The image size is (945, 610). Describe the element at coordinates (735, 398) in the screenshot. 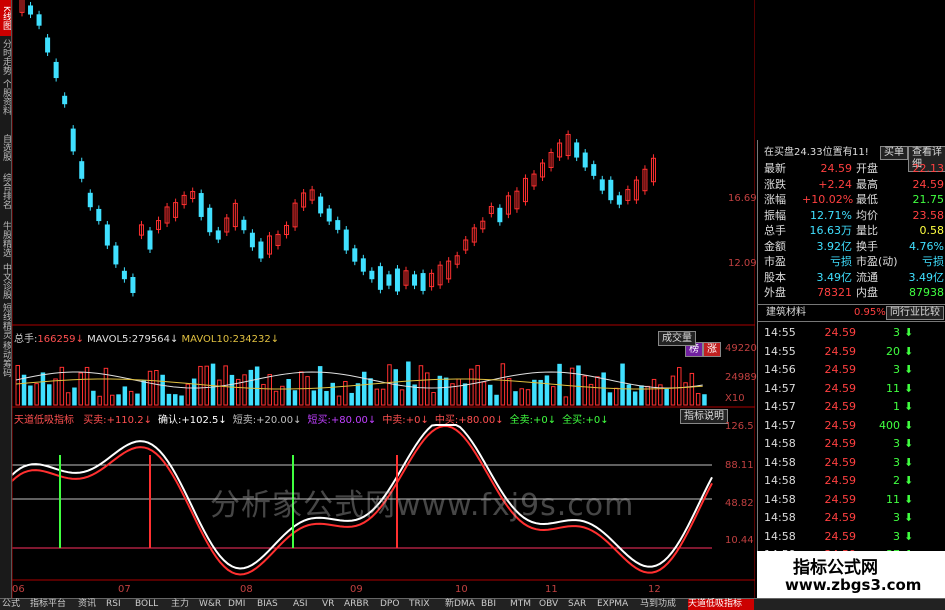

I see `volume-axis-label: X10` at that location.